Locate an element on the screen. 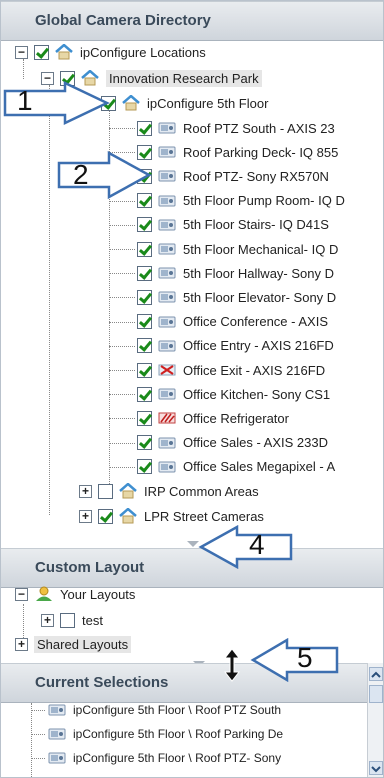 The width and height of the screenshot is (384, 778). current-selections-title: Current Selections is located at coordinates (102, 682).